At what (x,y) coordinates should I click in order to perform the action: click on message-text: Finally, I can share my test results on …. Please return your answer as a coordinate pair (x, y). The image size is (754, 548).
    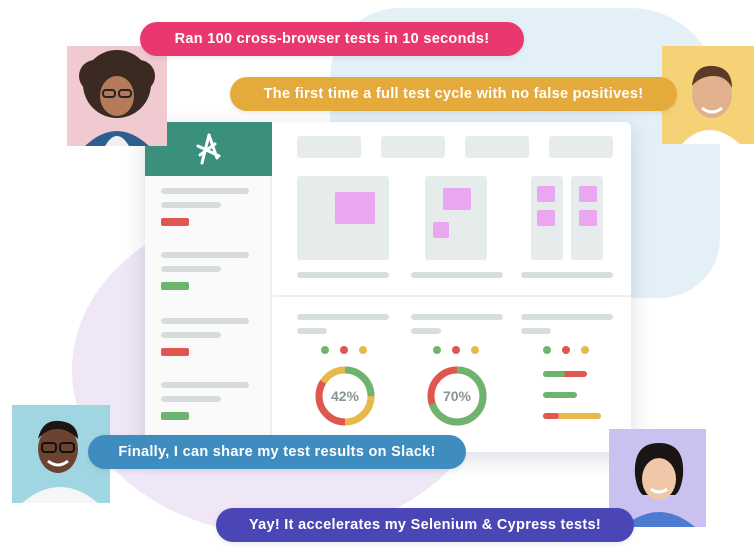
    Looking at the image, I should click on (277, 452).